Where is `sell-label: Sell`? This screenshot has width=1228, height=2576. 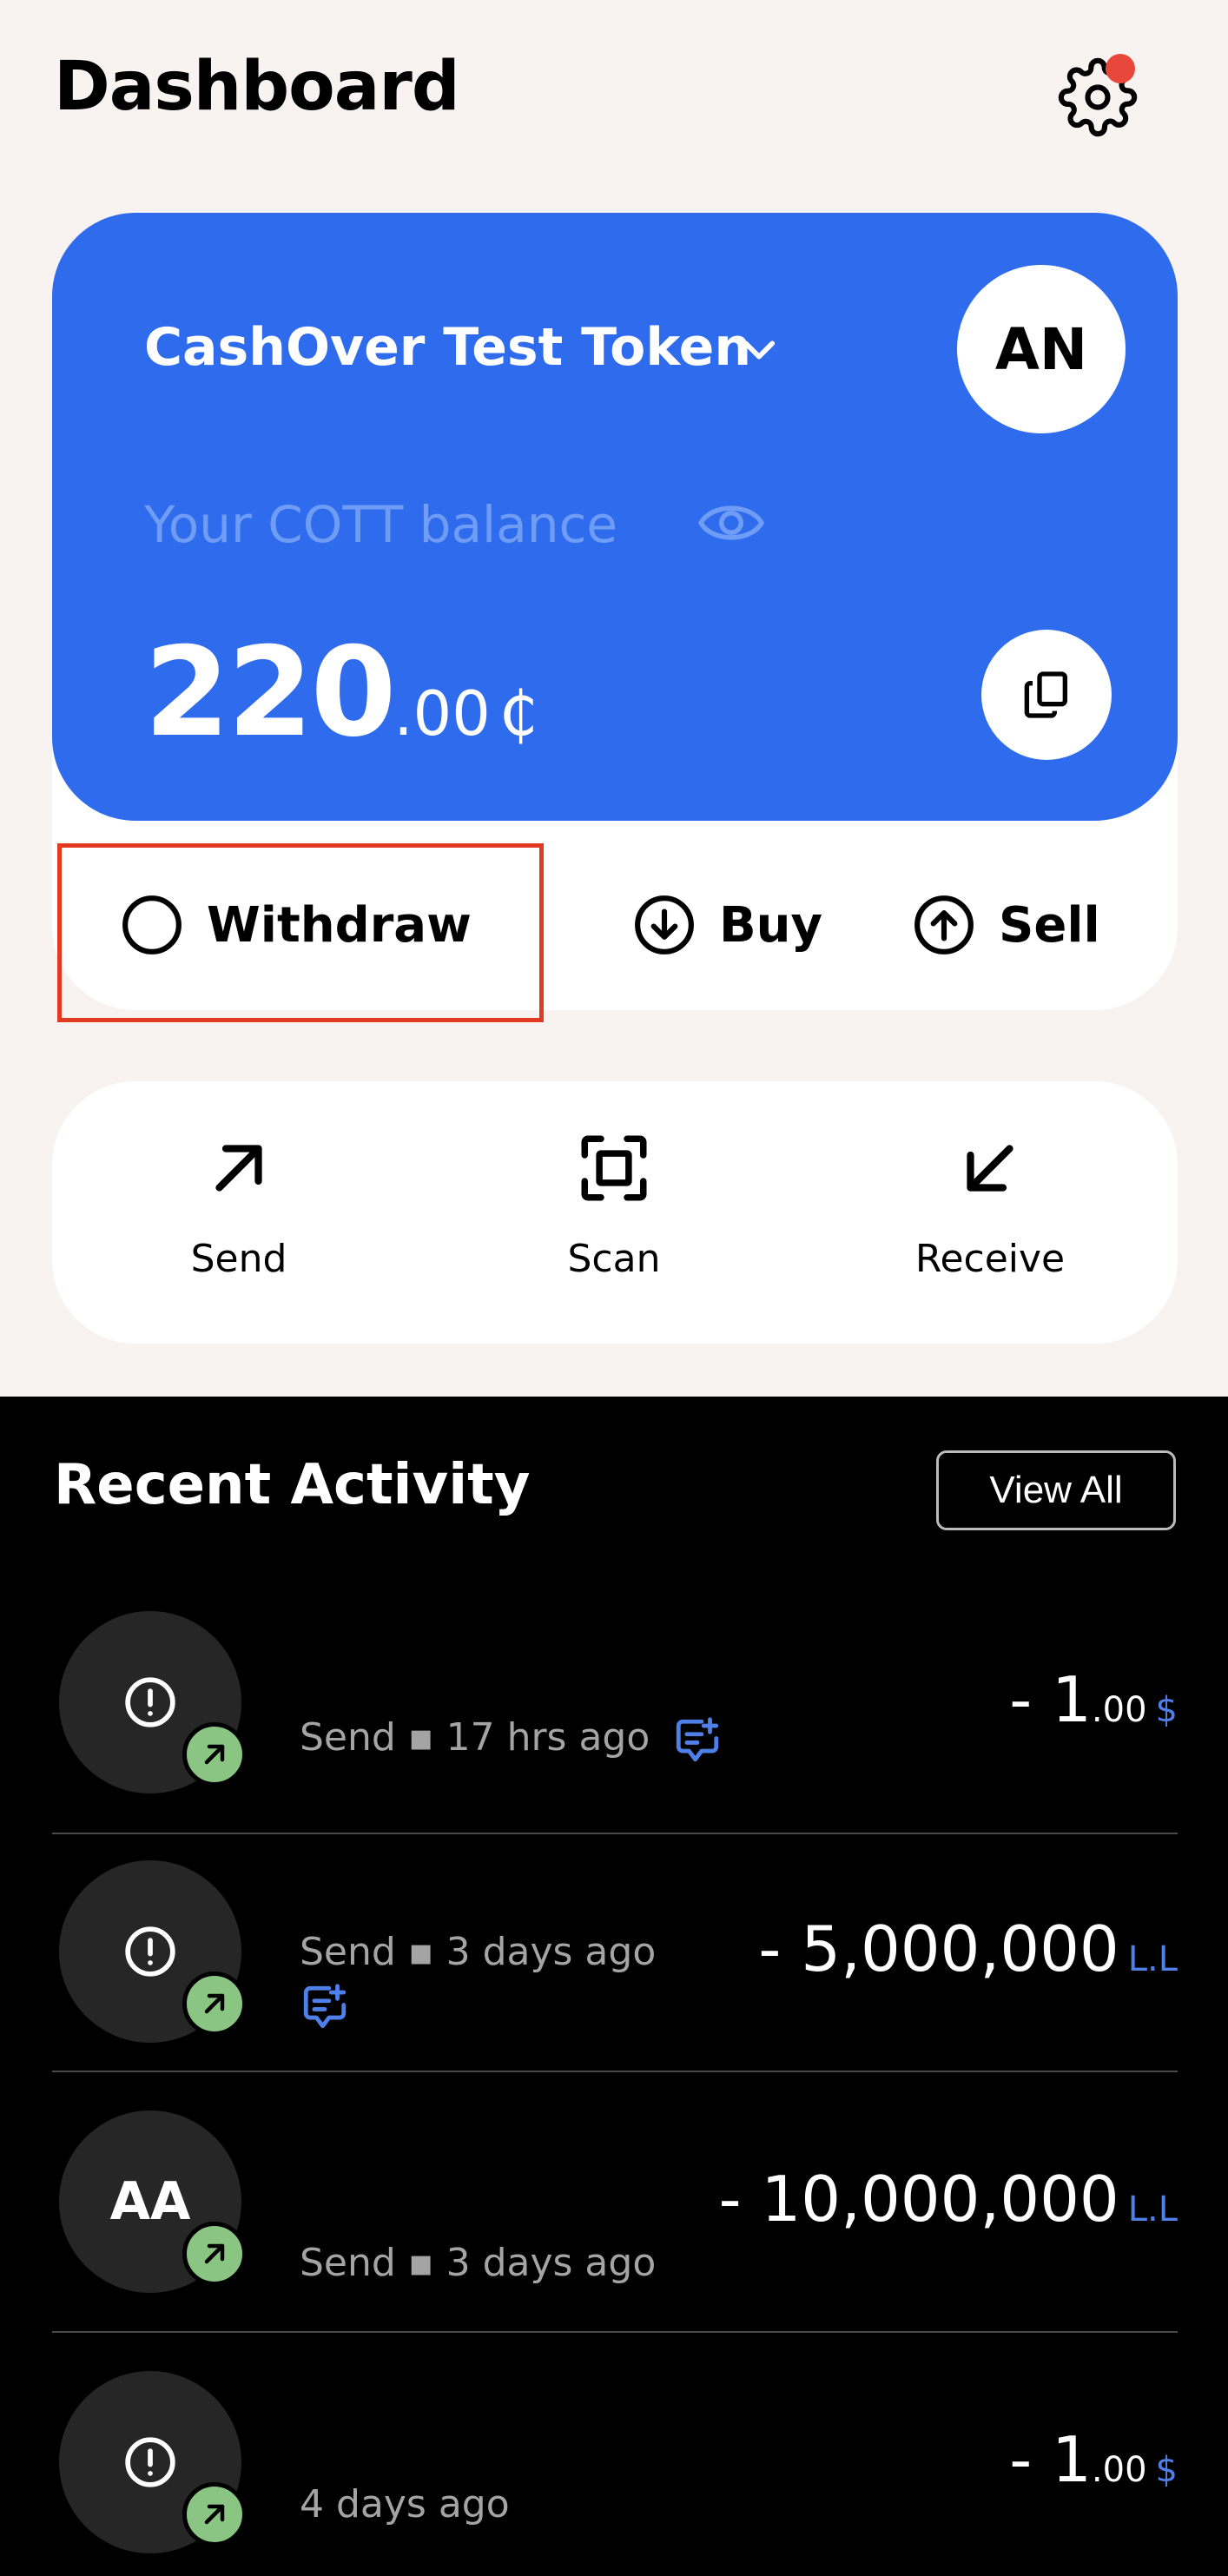 sell-label: Sell is located at coordinates (1049, 925).